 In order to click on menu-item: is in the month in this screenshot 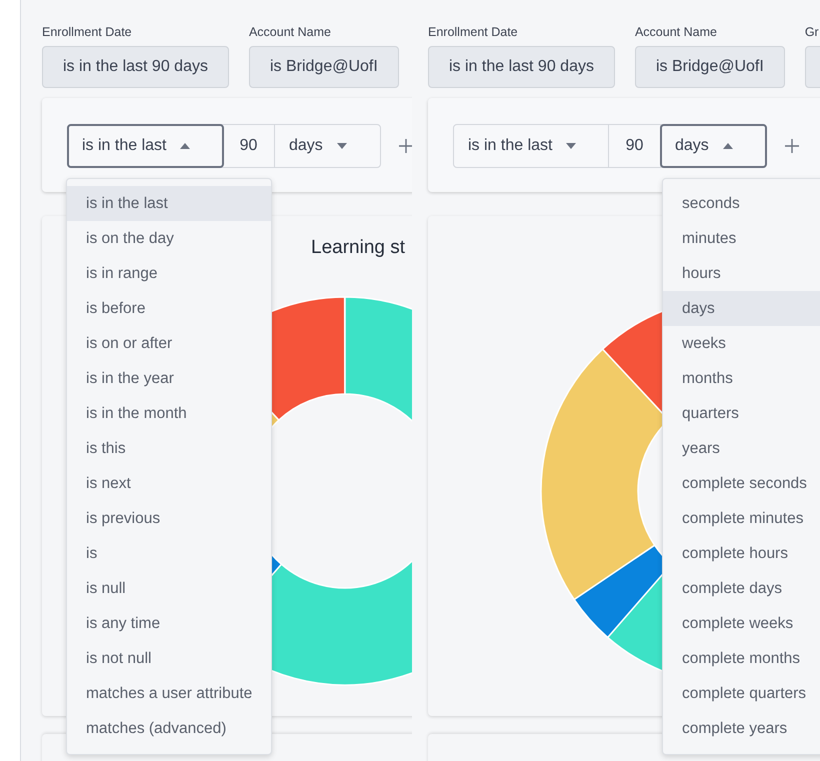, I will do `click(169, 413)`.